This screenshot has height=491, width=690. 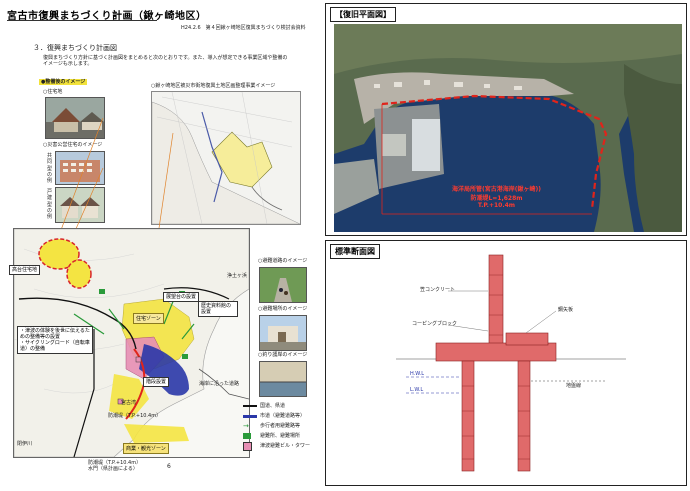 What do you see at coordinates (417, 390) in the screenshot?
I see `label-lwl: L.W.L` at bounding box center [417, 390].